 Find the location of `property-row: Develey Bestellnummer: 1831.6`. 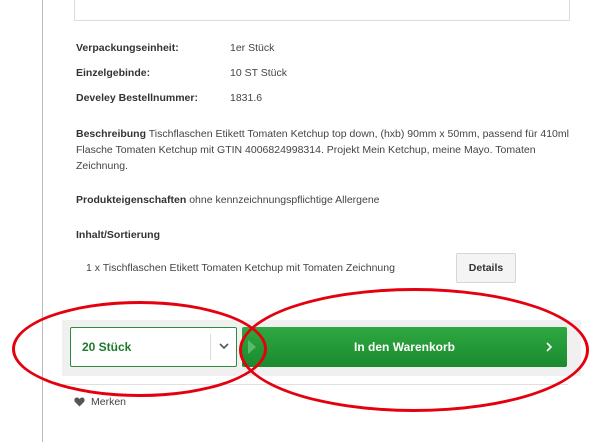

property-row: Develey Bestellnummer: 1831.6 is located at coordinates (181, 104).